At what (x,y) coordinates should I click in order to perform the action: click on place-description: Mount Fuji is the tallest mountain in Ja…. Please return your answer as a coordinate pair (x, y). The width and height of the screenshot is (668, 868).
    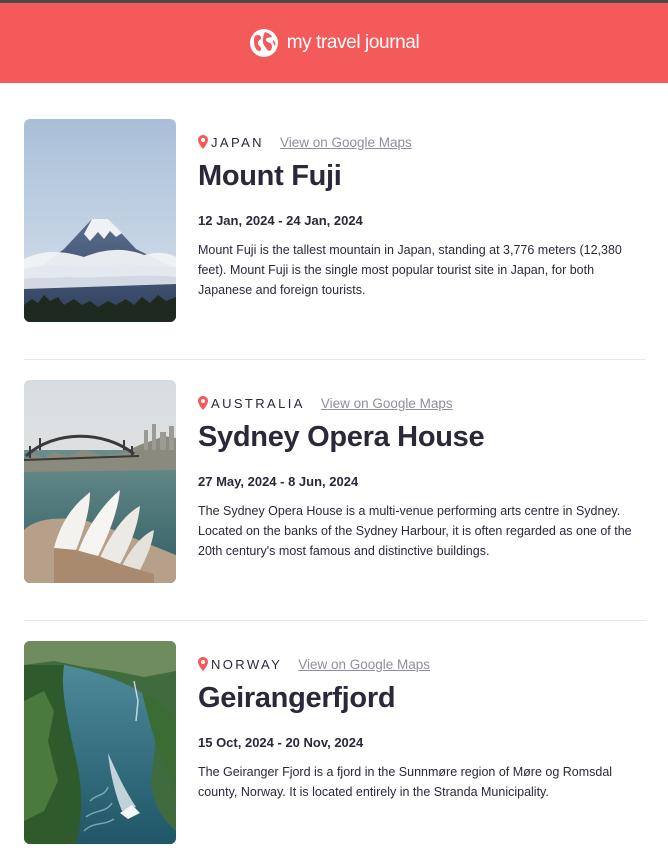
    Looking at the image, I should click on (410, 270).